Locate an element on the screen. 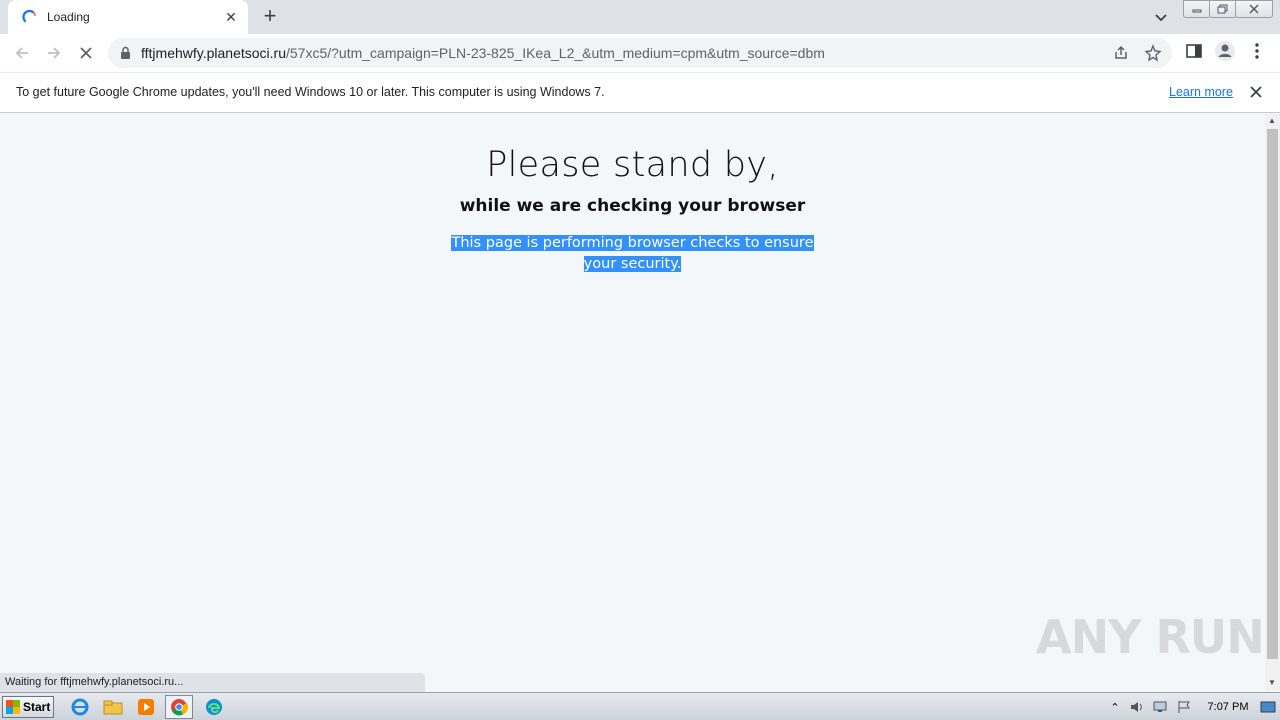  volume-icon is located at coordinates (1137, 707).